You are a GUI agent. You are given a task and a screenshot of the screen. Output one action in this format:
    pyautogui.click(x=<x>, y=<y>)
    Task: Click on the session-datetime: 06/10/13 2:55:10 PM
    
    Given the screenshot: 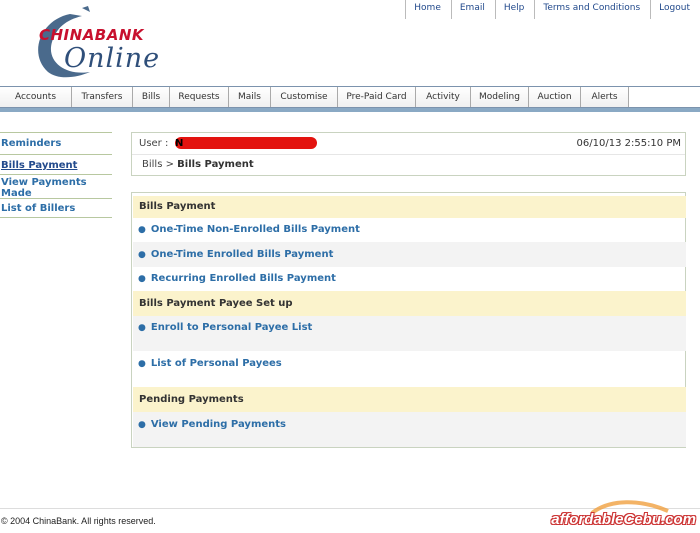 What is the action you would take?
    pyautogui.click(x=628, y=143)
    